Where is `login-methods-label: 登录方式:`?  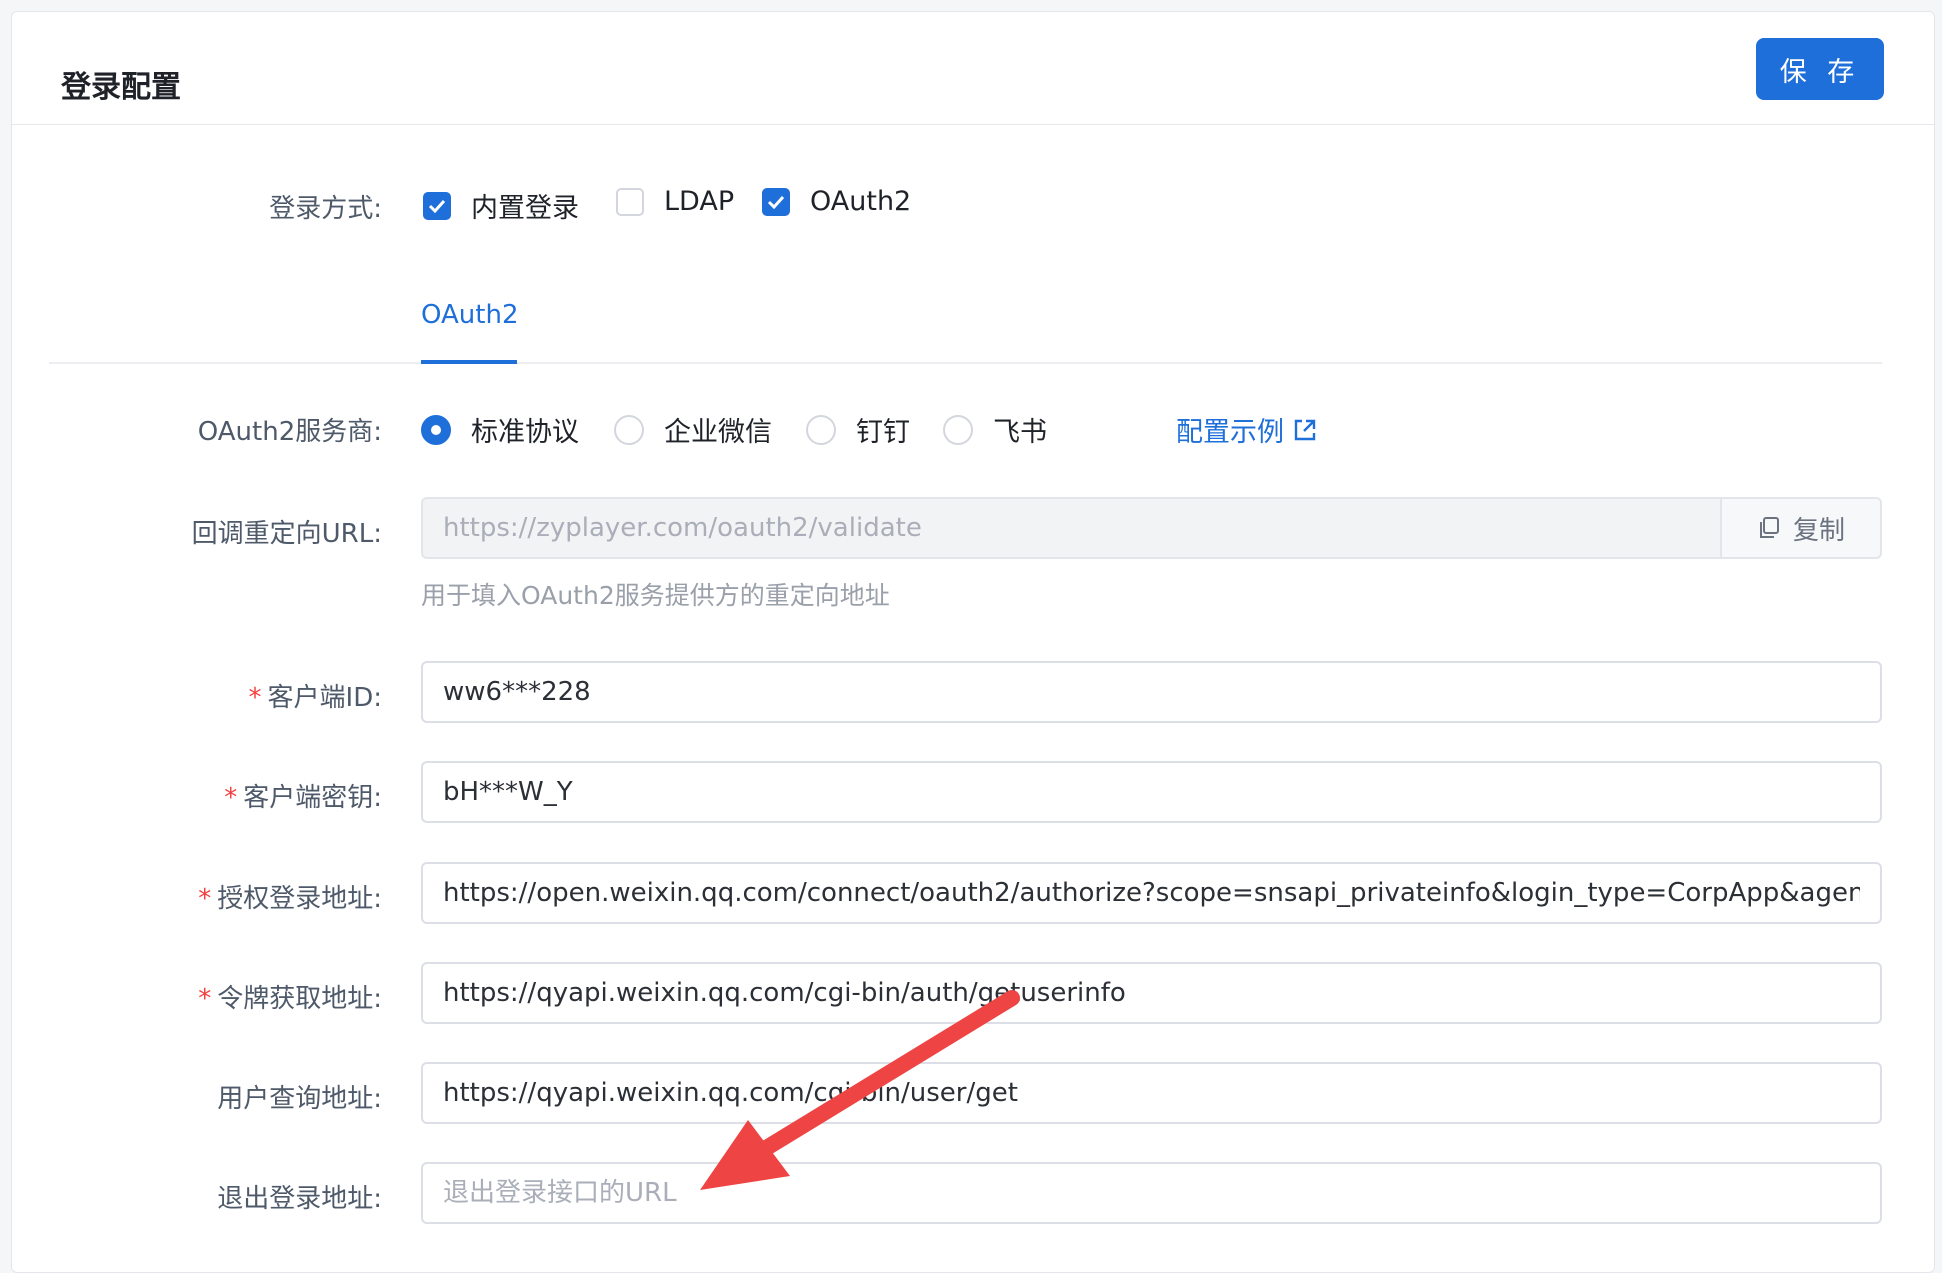
login-methods-label: 登录方式: is located at coordinates (325, 209).